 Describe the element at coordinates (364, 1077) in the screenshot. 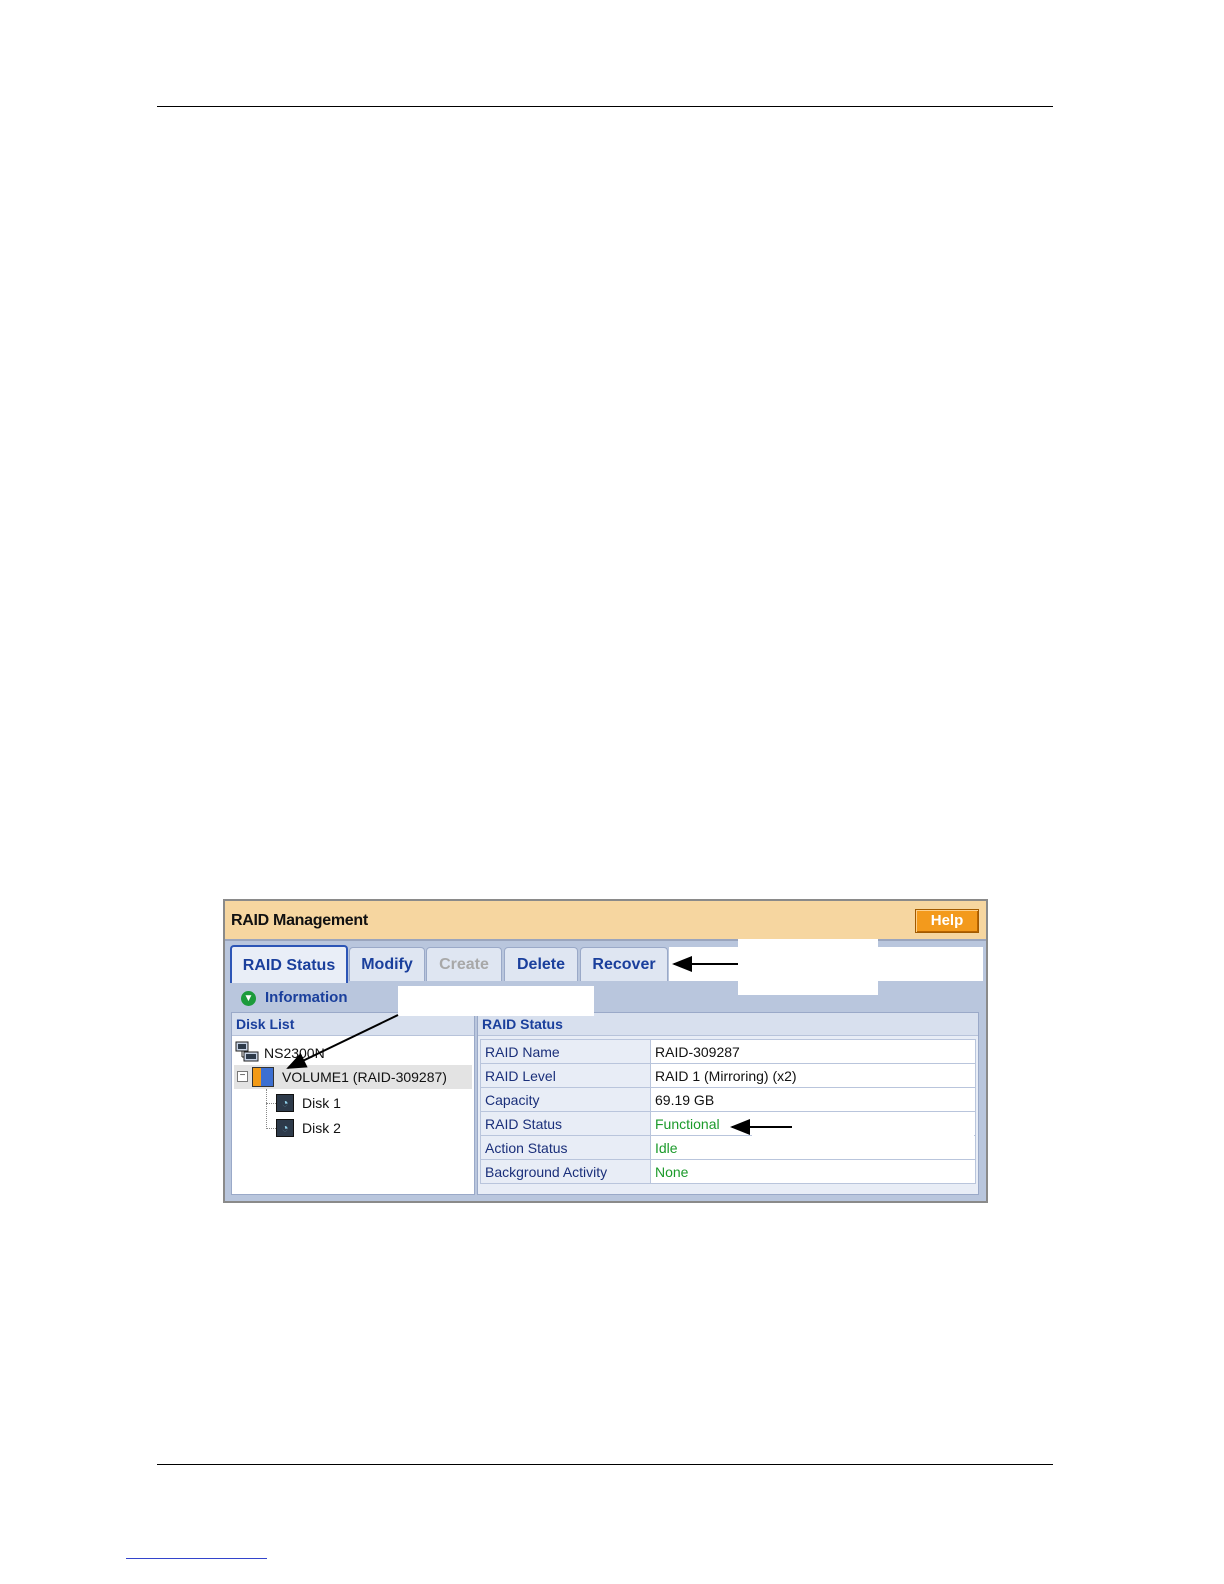

I see `tree-item-label: VOLUME1 (RAID-309287)` at that location.